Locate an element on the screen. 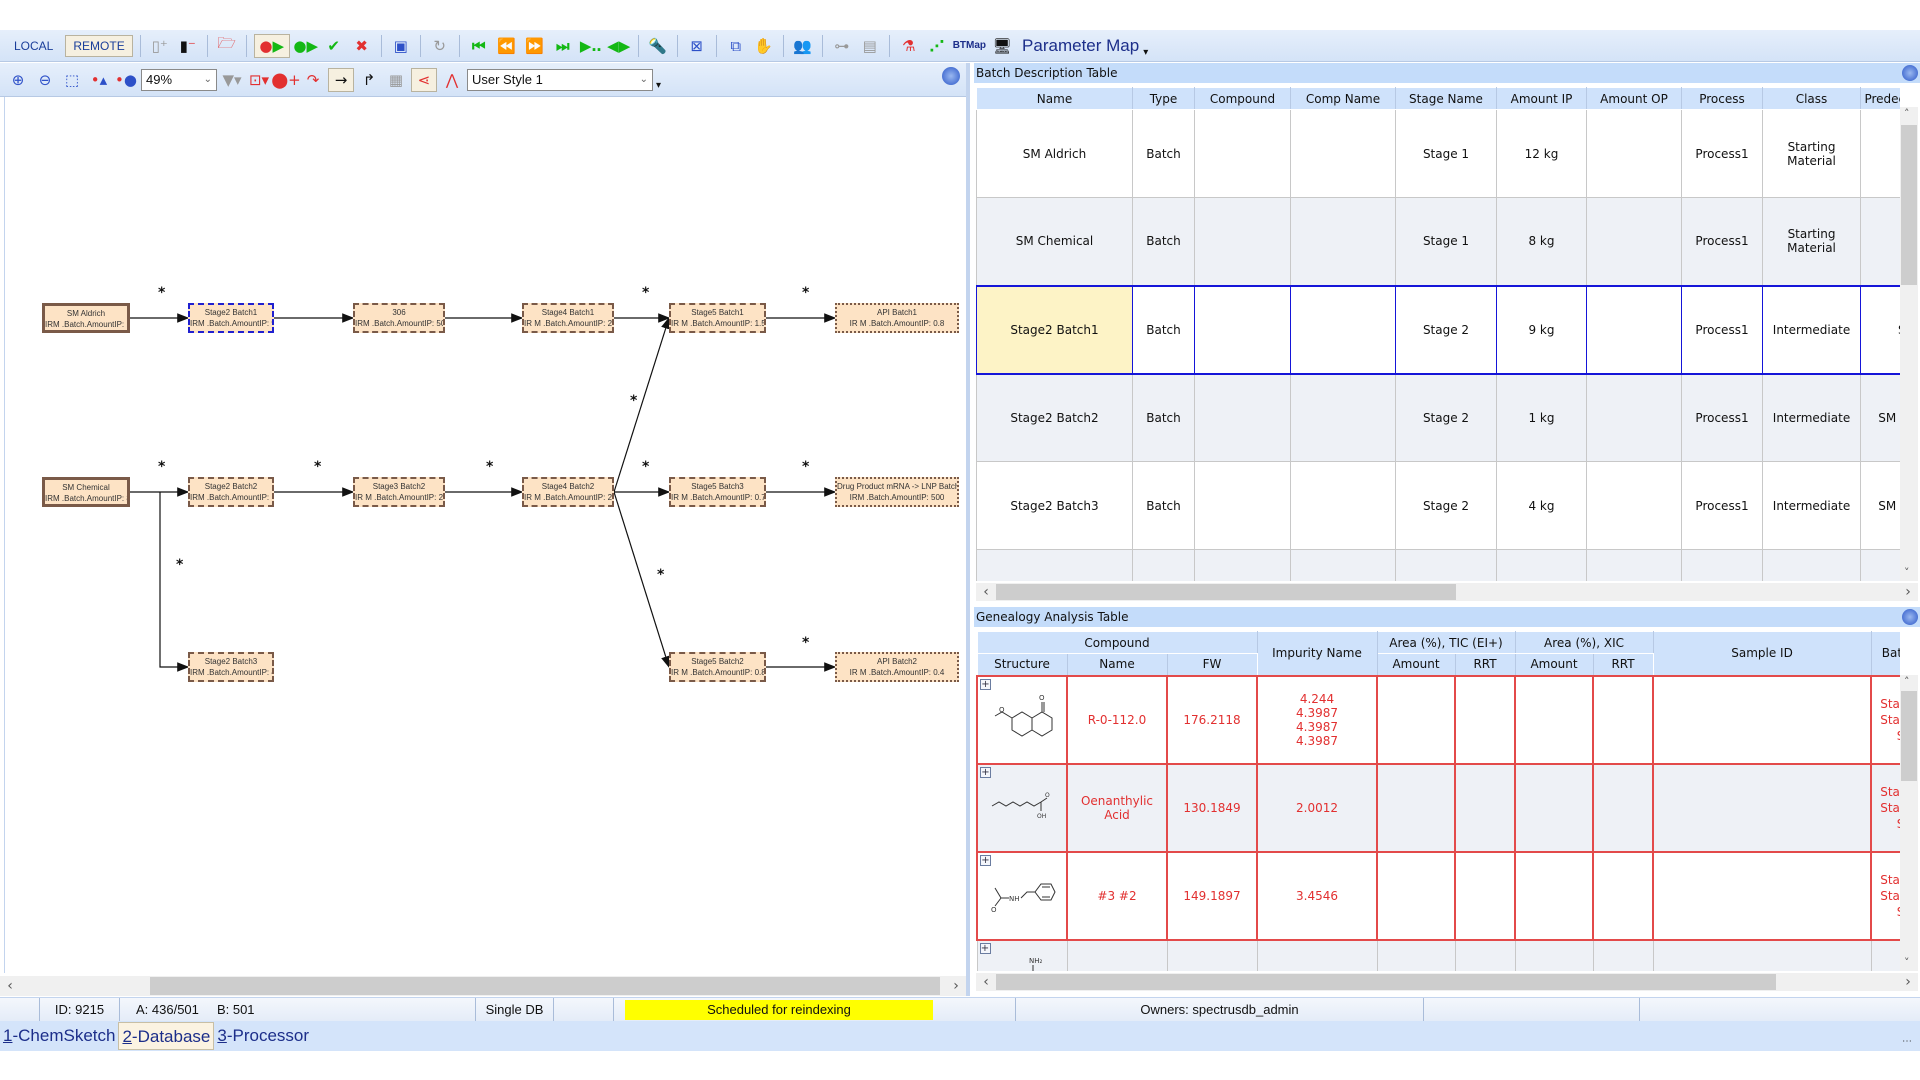 Image resolution: width=1920 pixels, height=1080 pixels. open-folder-icon: 🗁 is located at coordinates (227, 46).